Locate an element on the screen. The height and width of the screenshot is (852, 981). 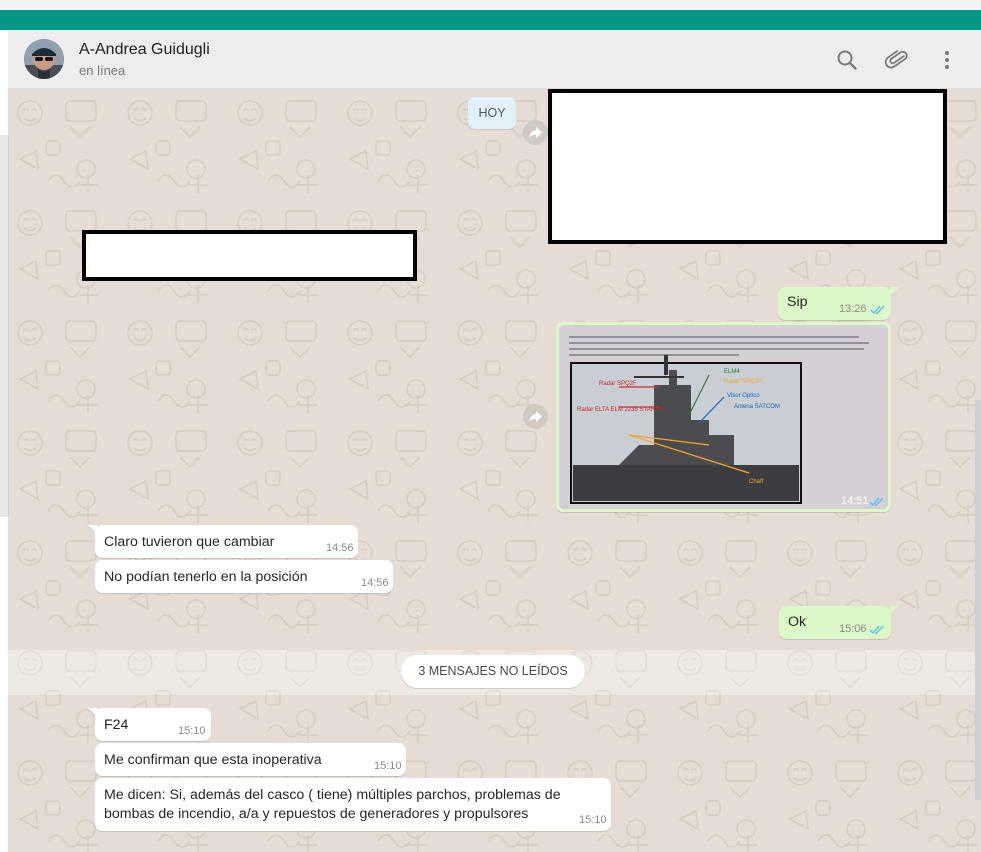
message-bubble-in: F24 15:10 is located at coordinates (153, 724).